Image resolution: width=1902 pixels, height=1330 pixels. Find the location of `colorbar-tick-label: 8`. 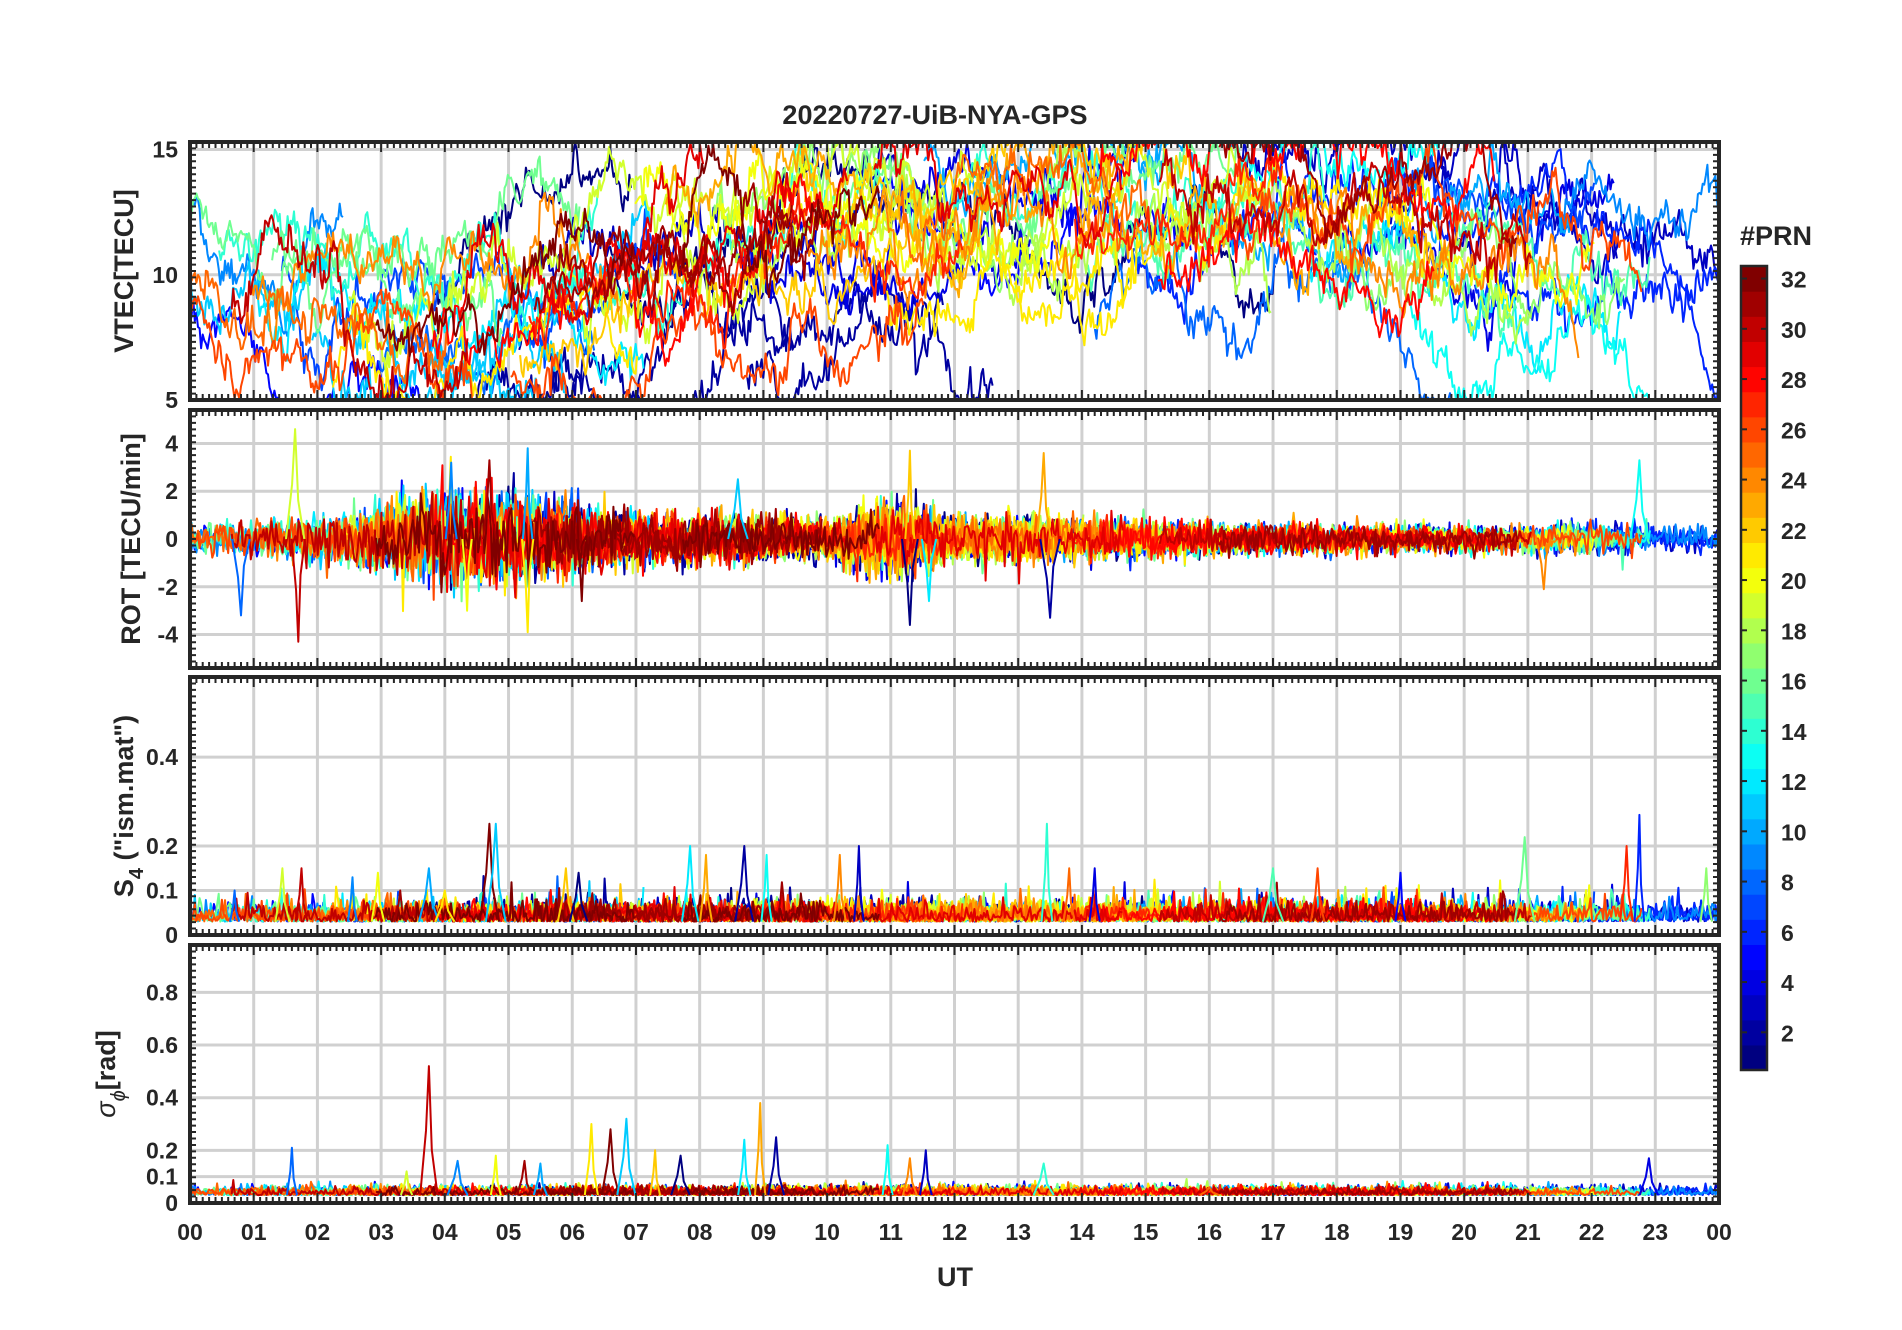

colorbar-tick-label: 8 is located at coordinates (1787, 883).